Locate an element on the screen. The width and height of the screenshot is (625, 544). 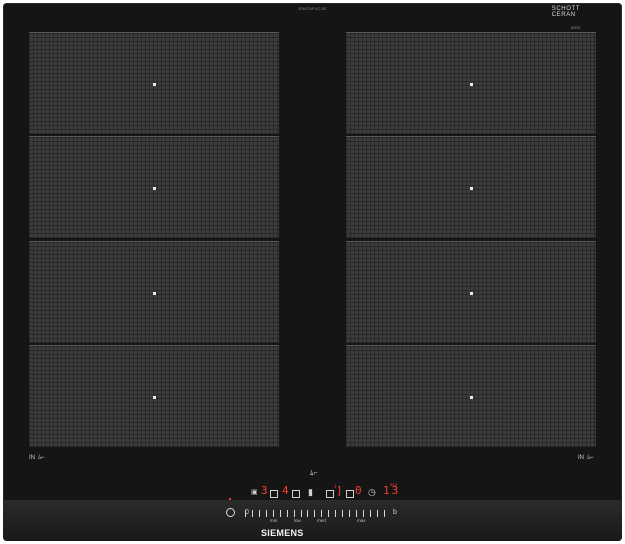
model-code: EX675FXC1E is located at coordinates (312, 8).